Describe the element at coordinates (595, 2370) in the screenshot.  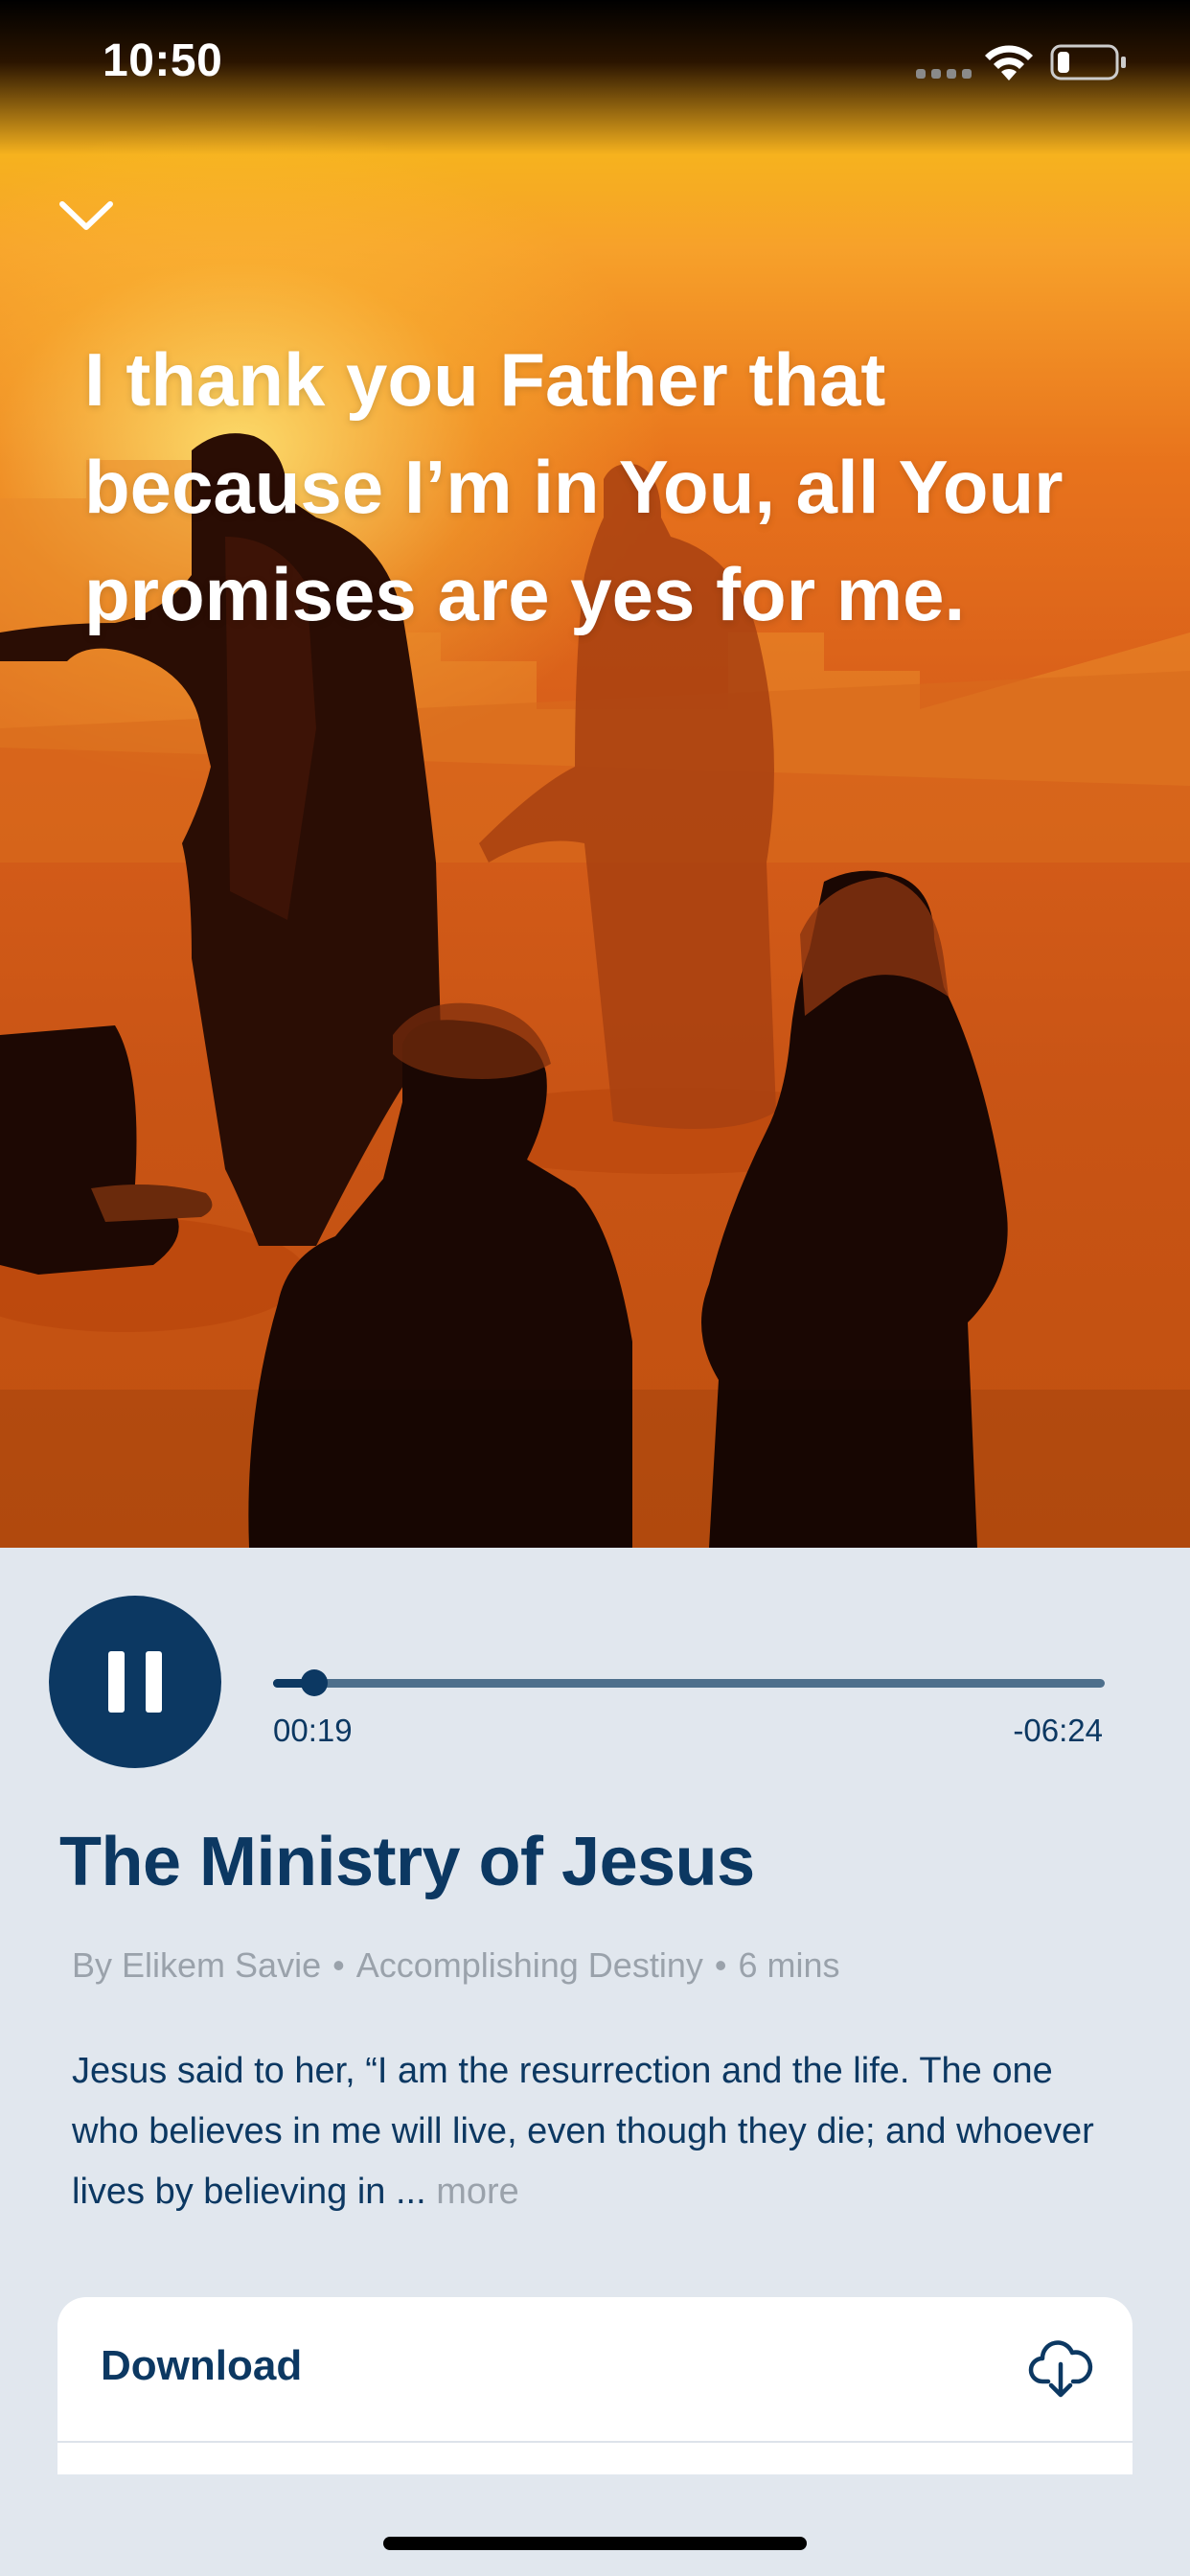
I see `download-row: Download` at that location.